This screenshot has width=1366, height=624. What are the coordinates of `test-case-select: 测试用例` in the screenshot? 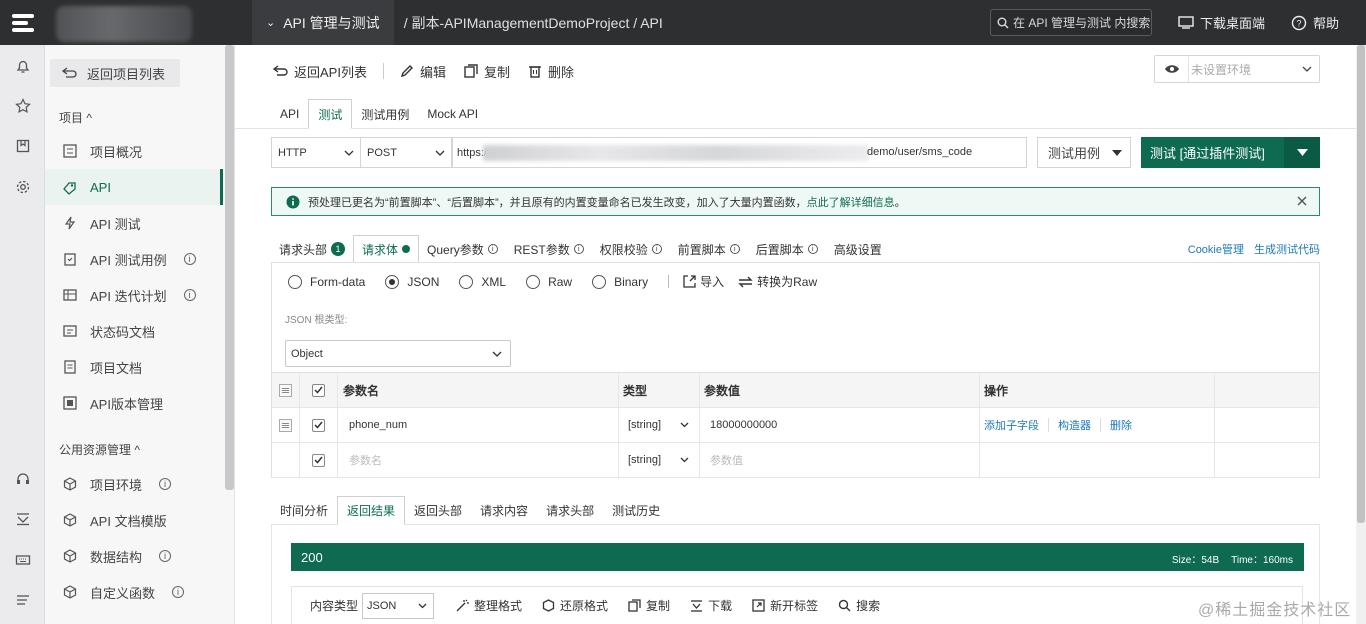 It's located at (1084, 152).